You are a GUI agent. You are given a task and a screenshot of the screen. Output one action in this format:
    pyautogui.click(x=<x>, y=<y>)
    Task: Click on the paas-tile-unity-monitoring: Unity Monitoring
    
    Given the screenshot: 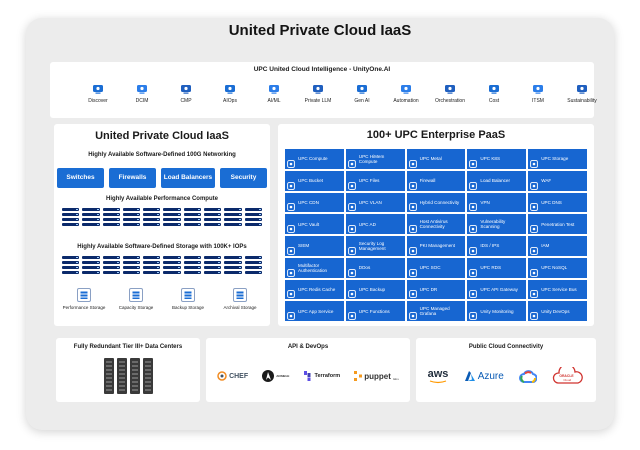 What is the action you would take?
    pyautogui.click(x=497, y=311)
    